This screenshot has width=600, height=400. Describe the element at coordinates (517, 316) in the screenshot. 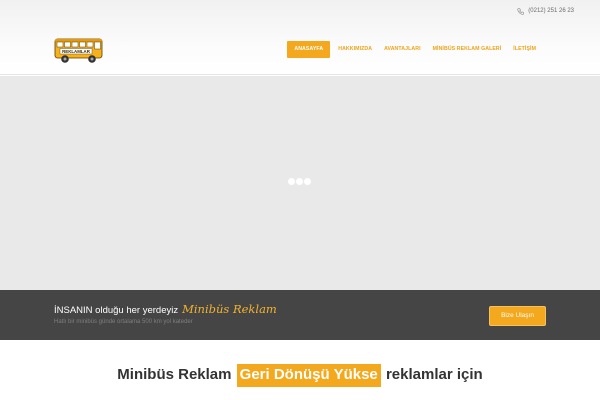

I see `contact-us-button: Bize Ulaşın` at that location.